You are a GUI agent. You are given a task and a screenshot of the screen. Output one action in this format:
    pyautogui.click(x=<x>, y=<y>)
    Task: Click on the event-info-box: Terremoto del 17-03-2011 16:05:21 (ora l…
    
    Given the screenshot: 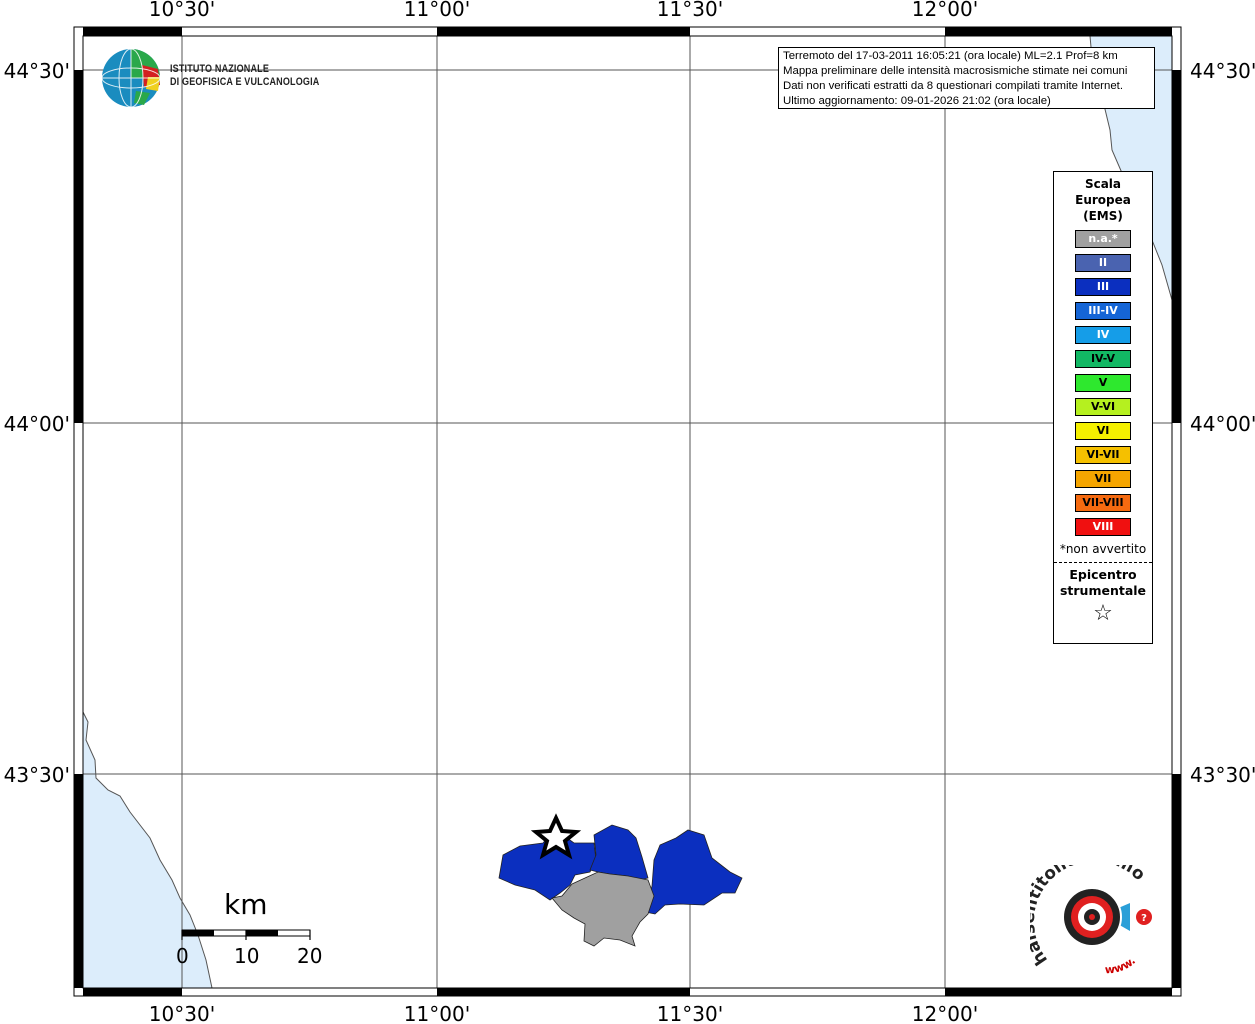 What is the action you would take?
    pyautogui.click(x=966, y=78)
    